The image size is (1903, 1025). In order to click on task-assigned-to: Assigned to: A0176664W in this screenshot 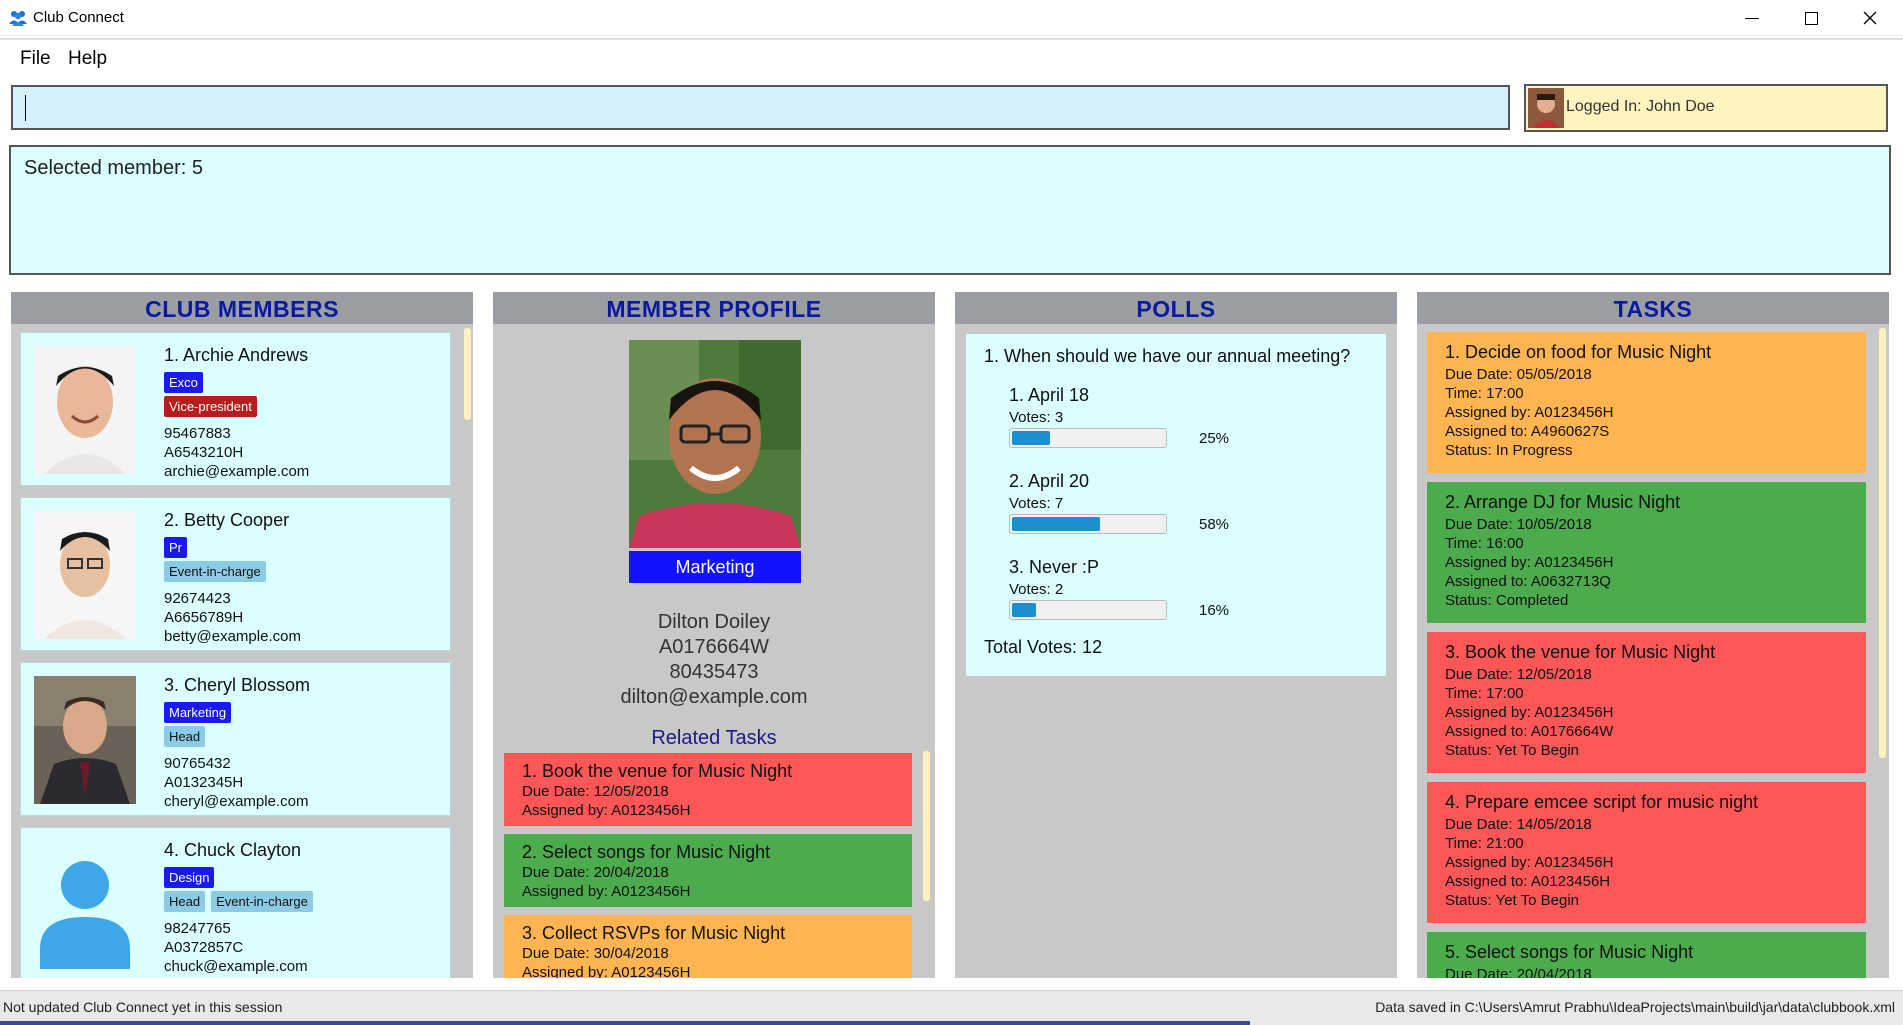, I will do `click(1529, 731)`.